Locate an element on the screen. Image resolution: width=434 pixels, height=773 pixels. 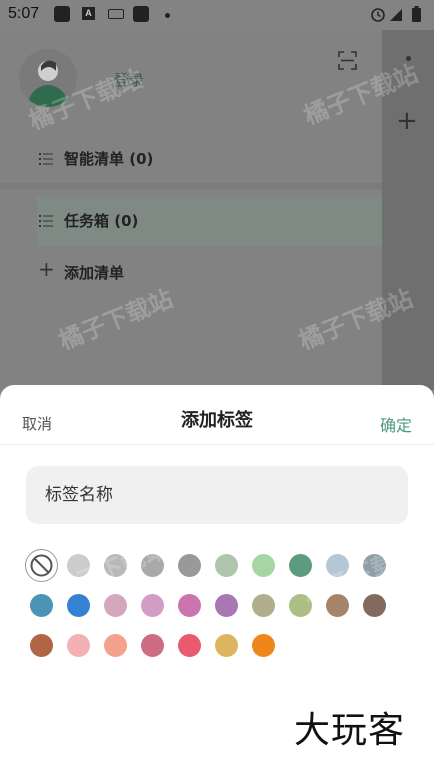
list-item-smart-list: 智能清单 (0) is located at coordinates (191, 158).